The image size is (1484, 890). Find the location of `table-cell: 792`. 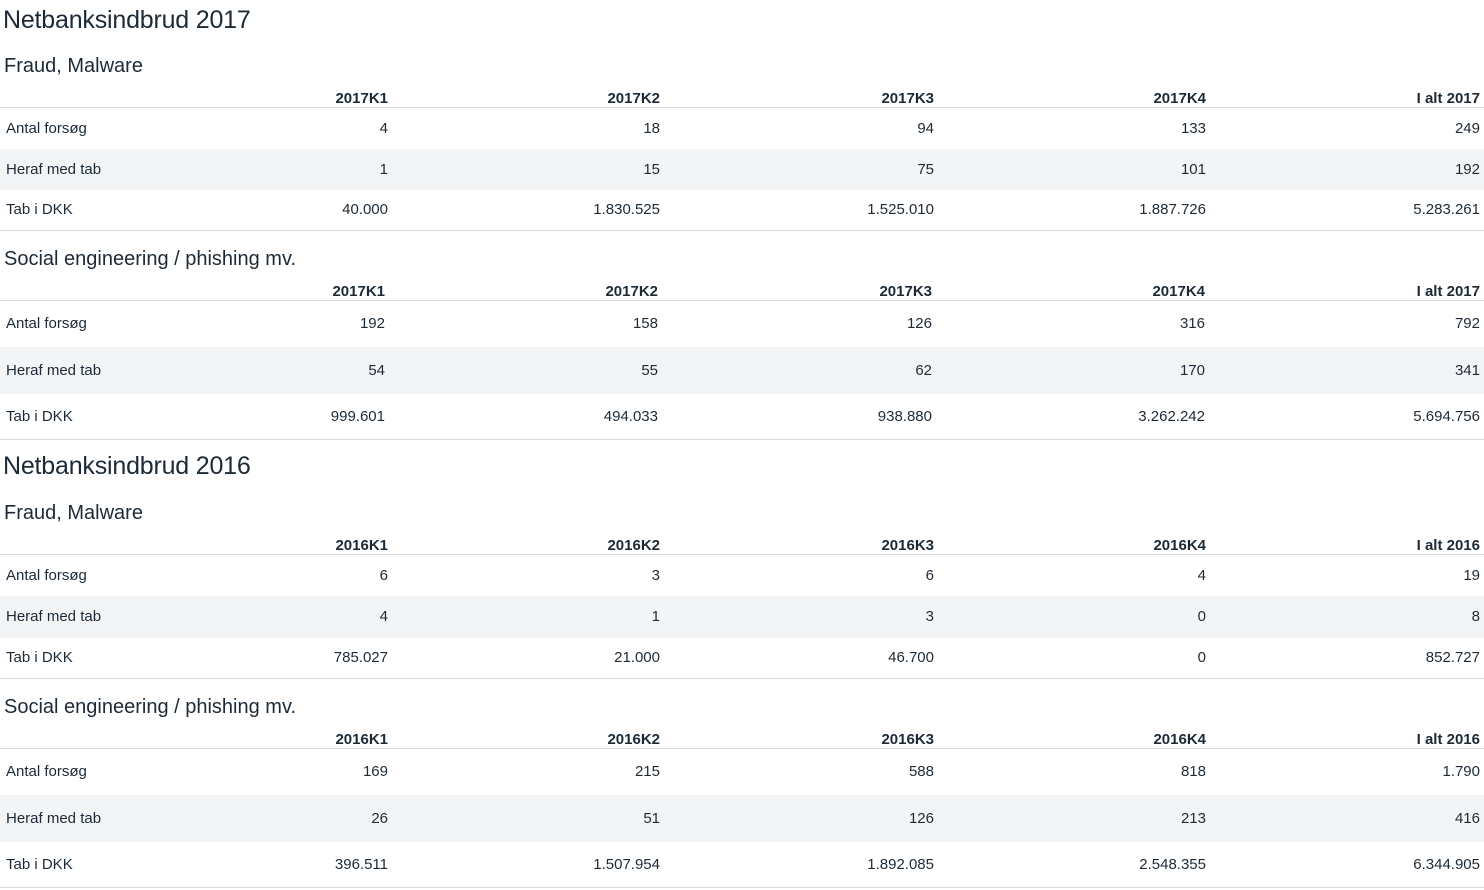

table-cell: 792 is located at coordinates (1467, 324).